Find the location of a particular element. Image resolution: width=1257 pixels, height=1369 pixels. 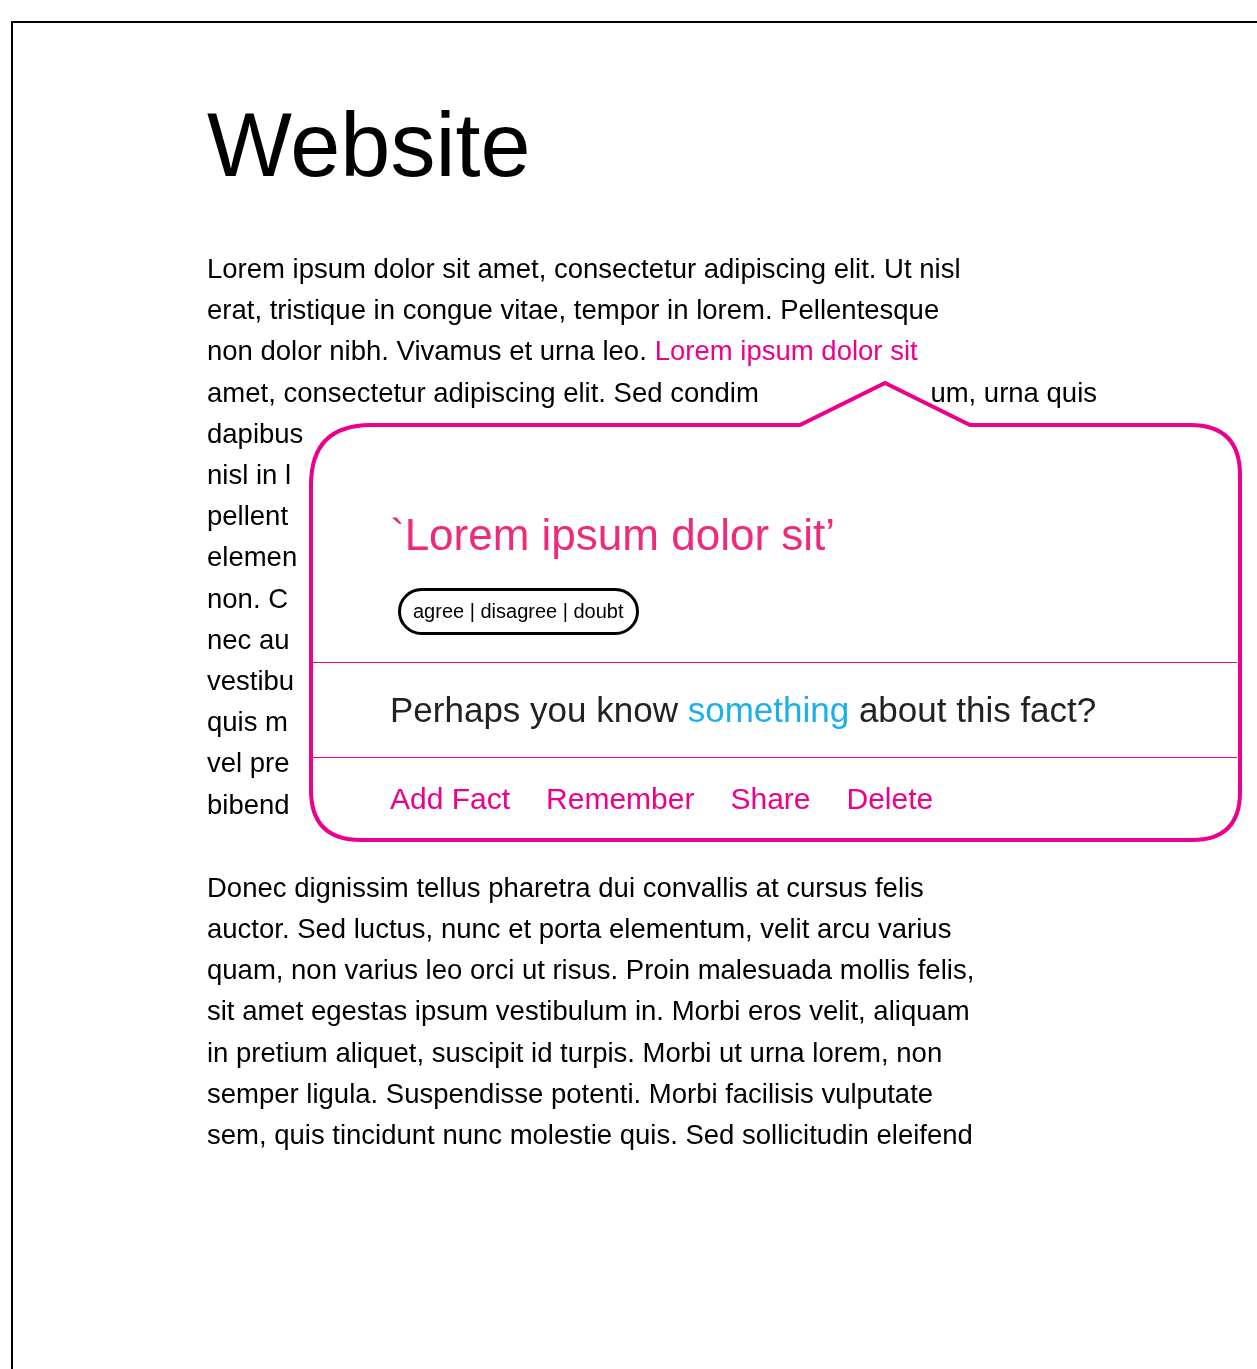

body-text-line: dapibus is located at coordinates (255, 433).